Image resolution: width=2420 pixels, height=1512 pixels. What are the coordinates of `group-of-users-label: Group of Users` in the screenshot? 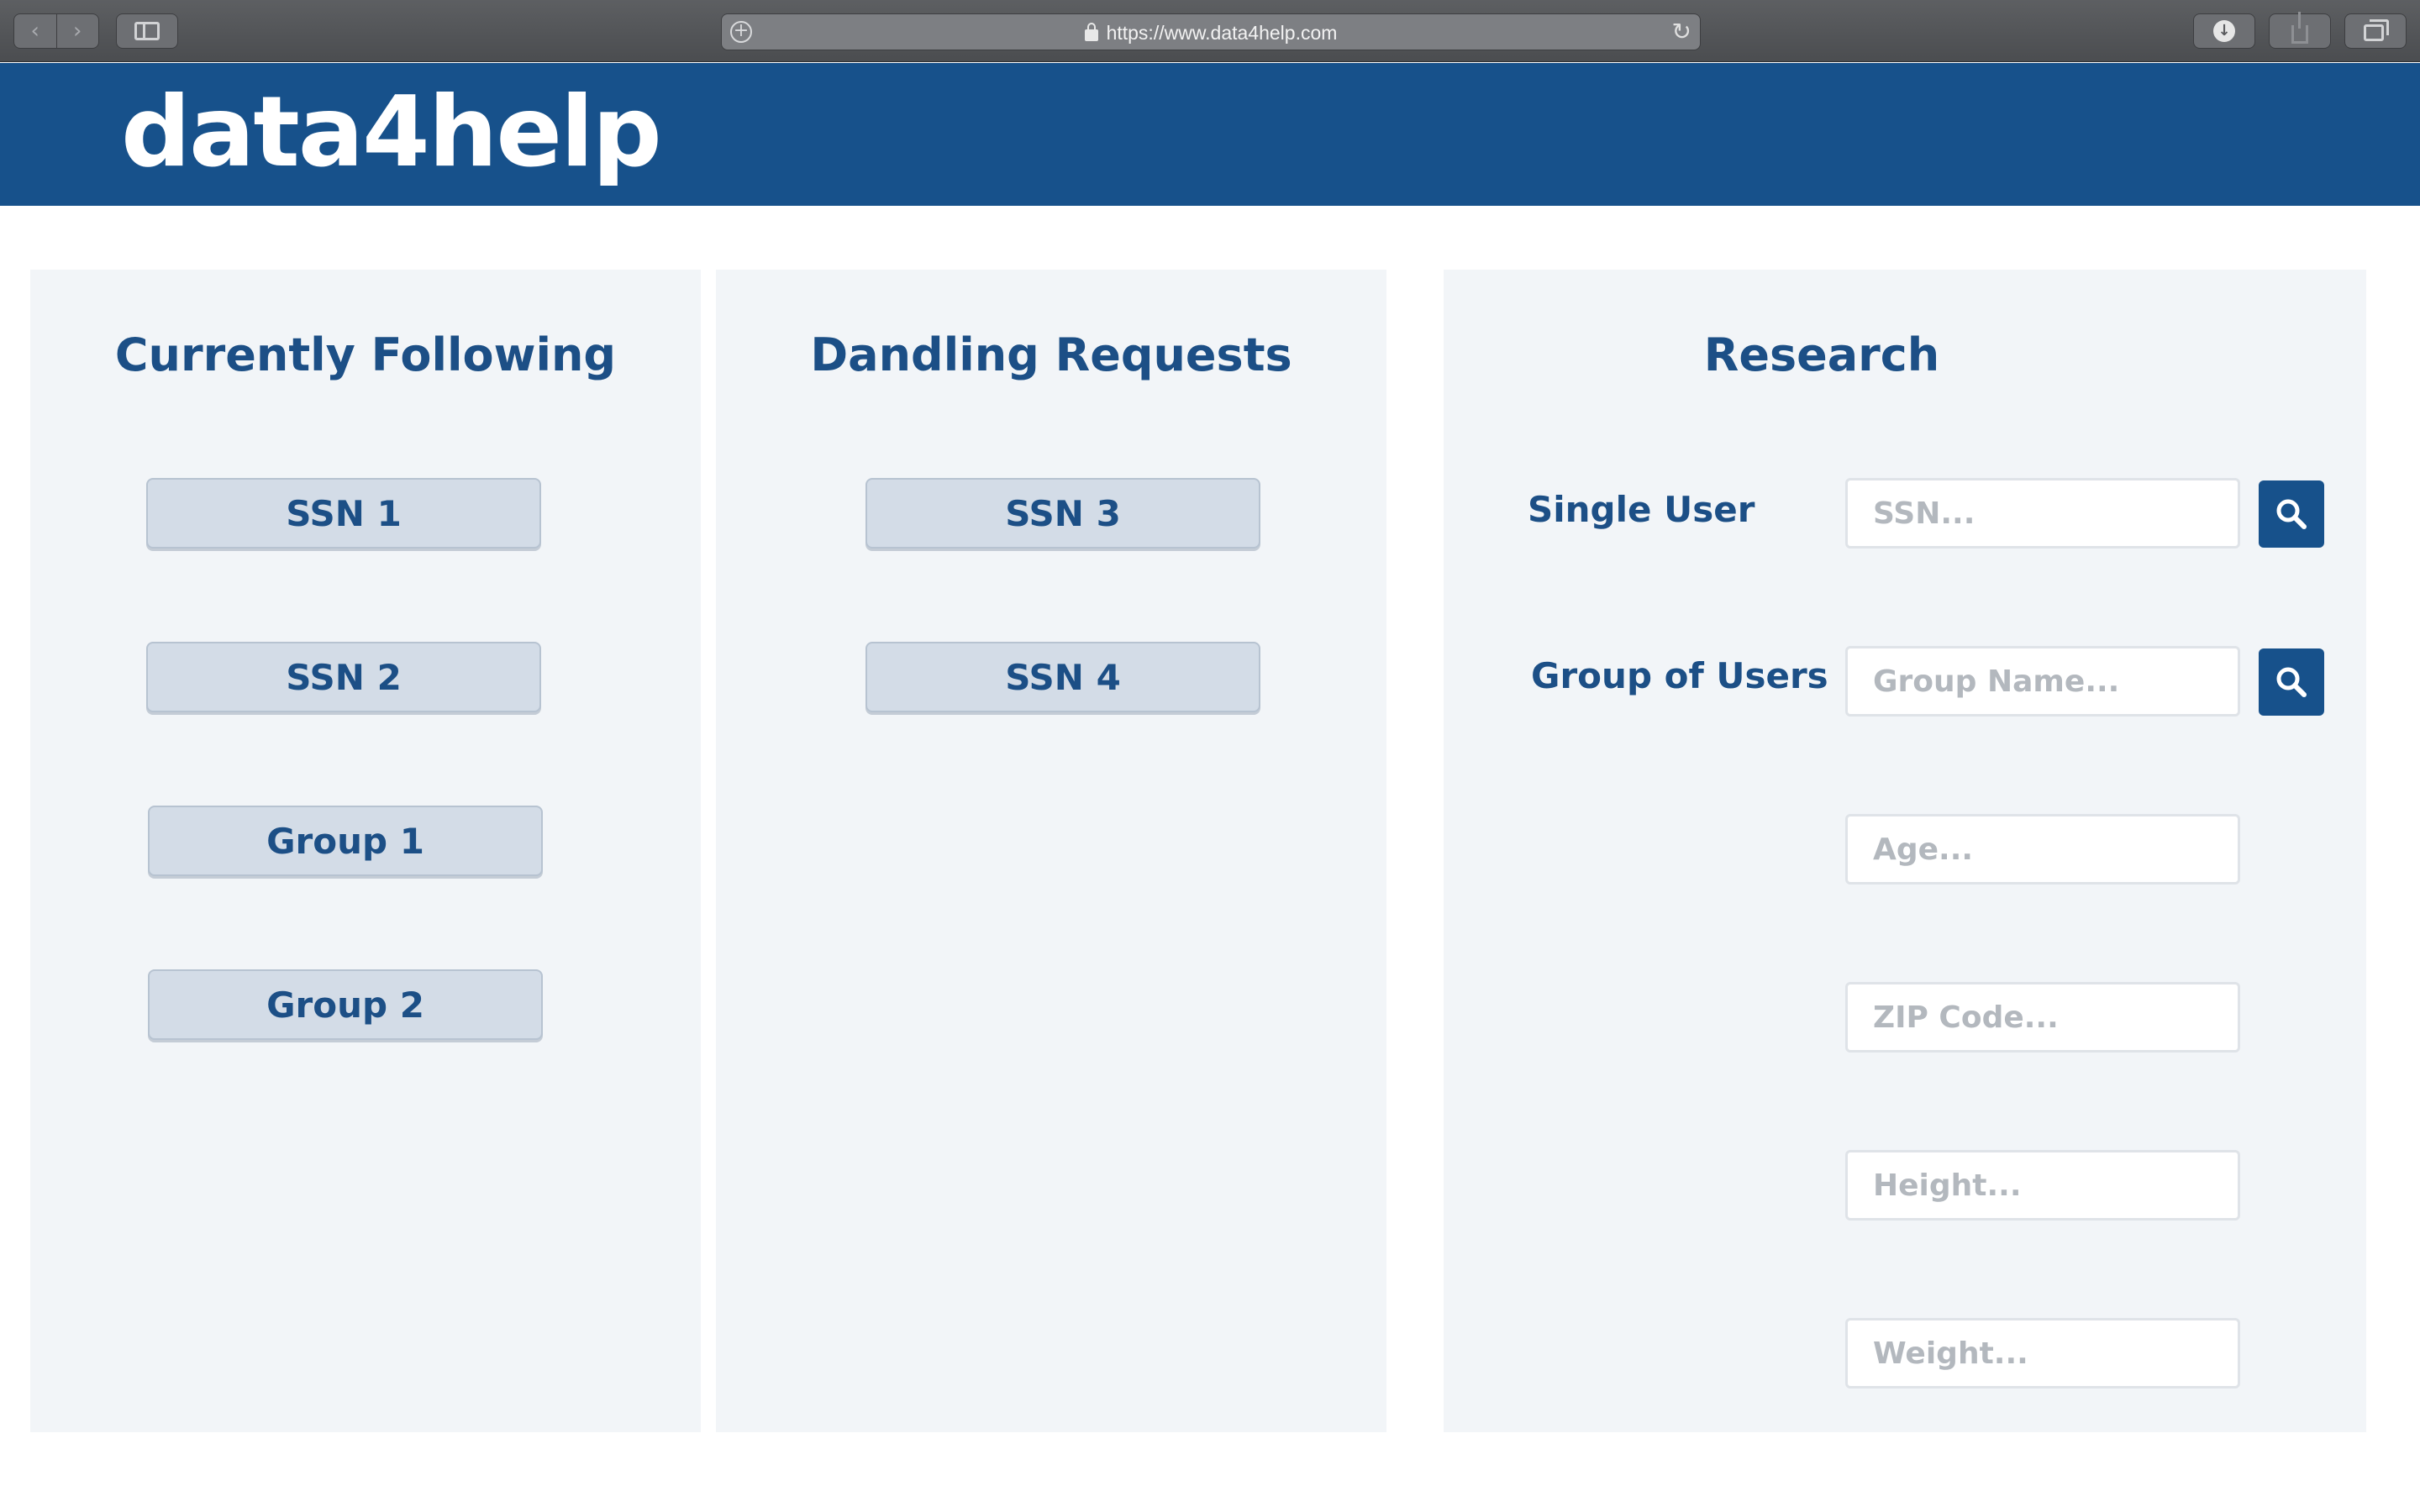 It's located at (1680, 675).